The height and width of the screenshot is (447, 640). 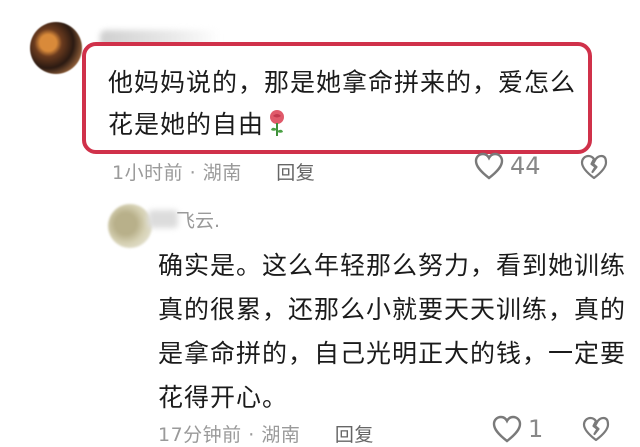 What do you see at coordinates (200, 435) in the screenshot?
I see `reply-time: 17分钟前` at bounding box center [200, 435].